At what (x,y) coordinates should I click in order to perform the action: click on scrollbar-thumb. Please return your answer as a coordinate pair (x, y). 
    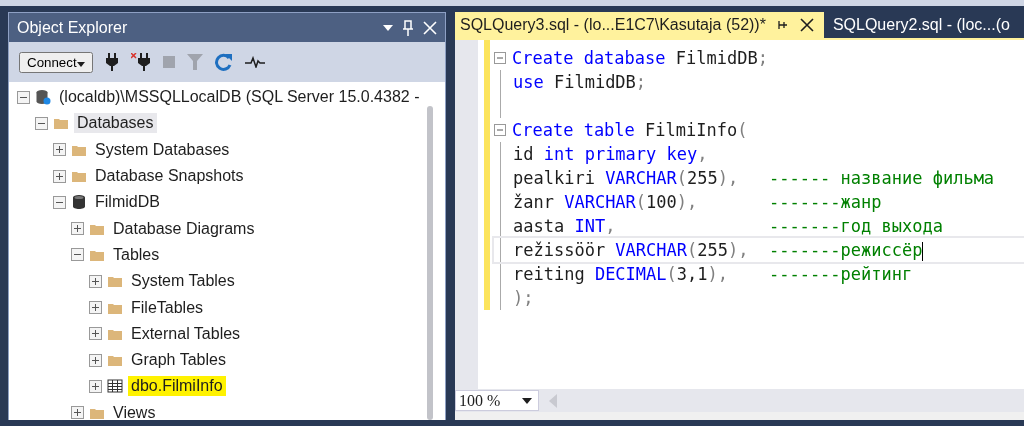
    Looking at the image, I should click on (430, 263).